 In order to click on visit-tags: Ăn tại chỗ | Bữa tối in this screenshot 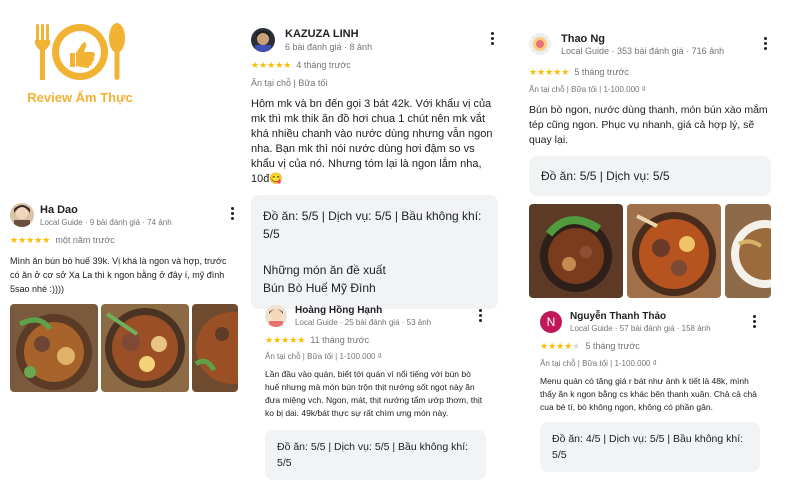, I will do `click(289, 83)`.